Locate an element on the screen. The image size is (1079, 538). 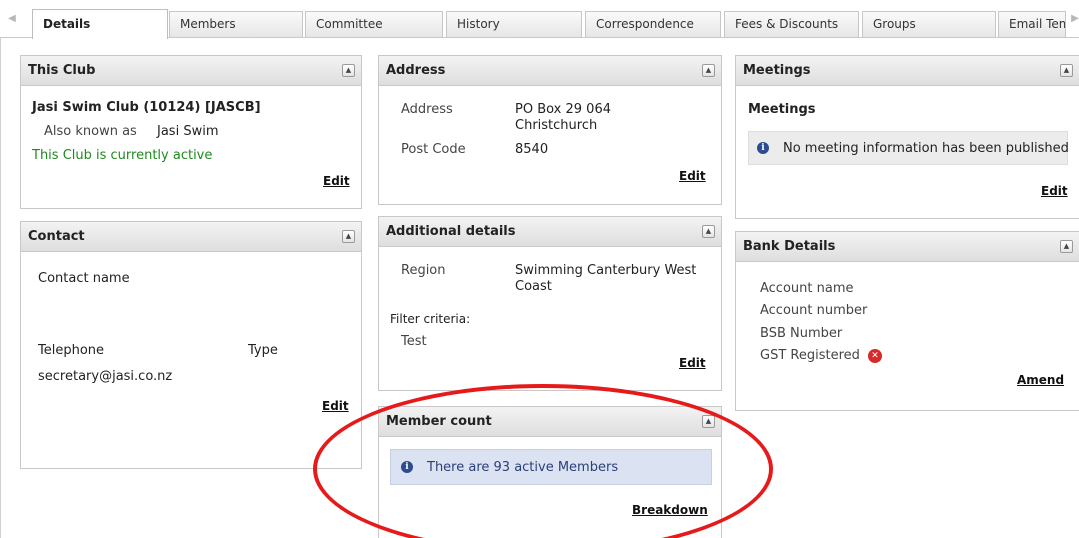
tab-label: Email Tem is located at coordinates (1037, 24).